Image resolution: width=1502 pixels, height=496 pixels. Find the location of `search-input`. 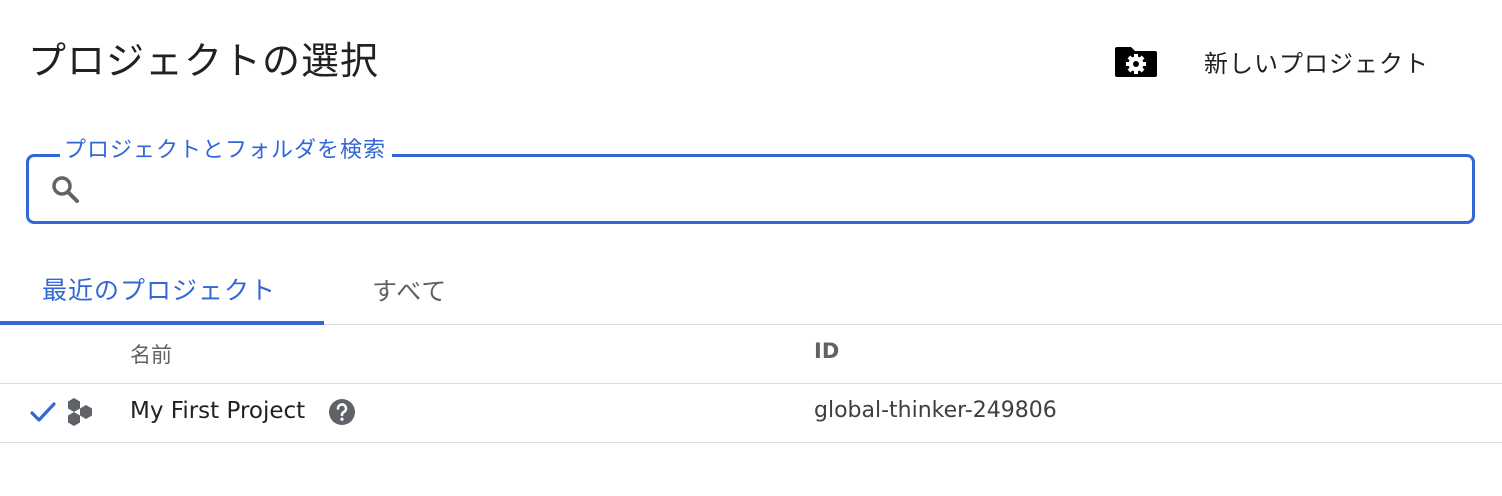

search-input is located at coordinates (778, 190).